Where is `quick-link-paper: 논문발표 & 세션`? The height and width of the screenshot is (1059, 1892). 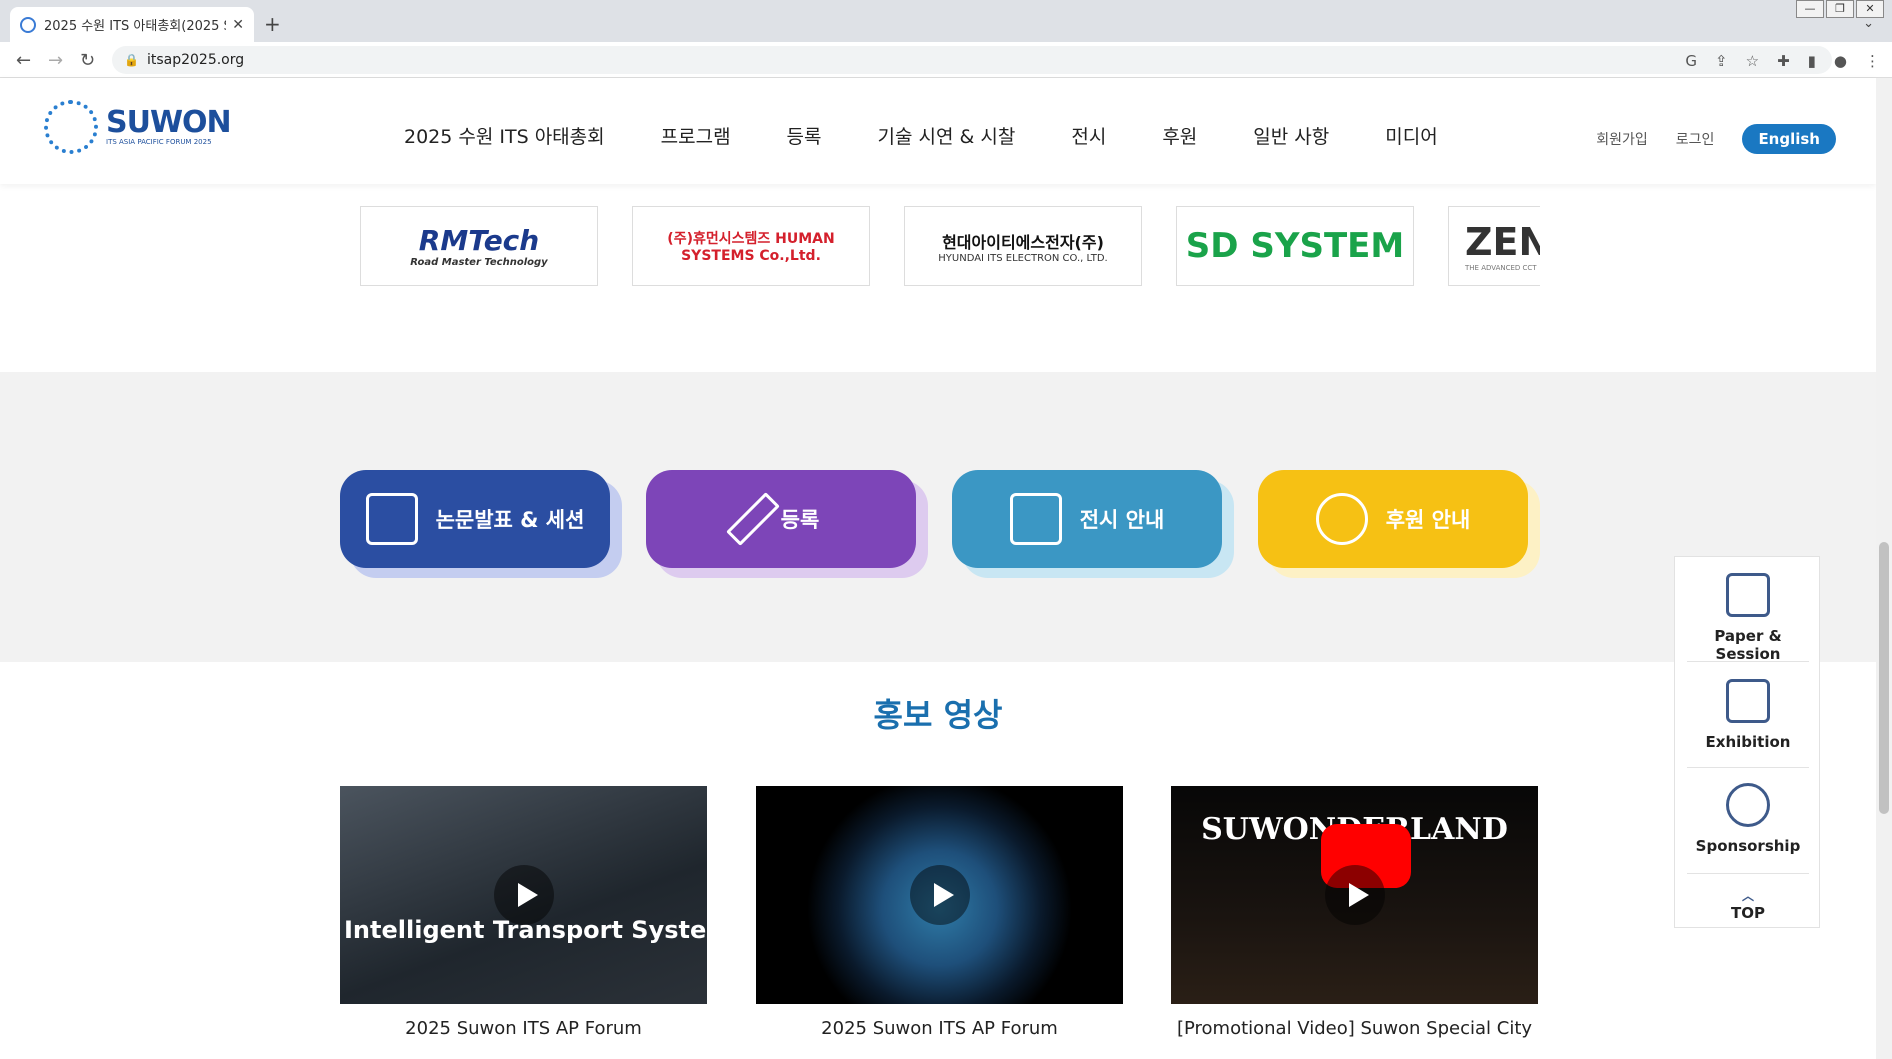 quick-link-paper: 논문발표 & 세션 is located at coordinates (481, 525).